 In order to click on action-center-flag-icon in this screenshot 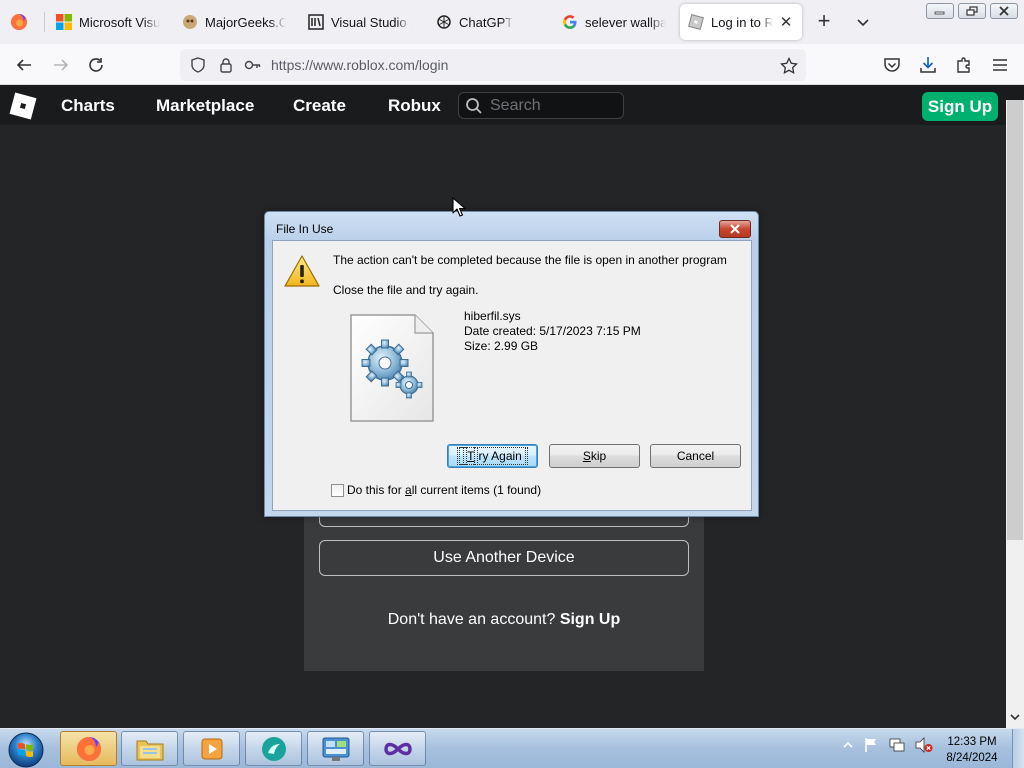, I will do `click(871, 745)`.